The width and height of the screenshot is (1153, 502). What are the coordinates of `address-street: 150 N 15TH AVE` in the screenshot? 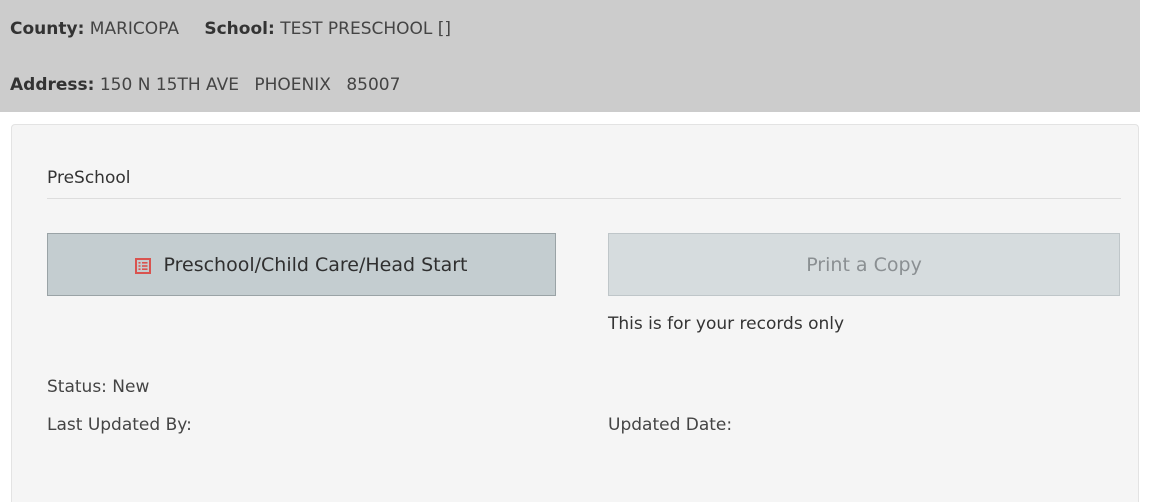 It's located at (169, 85).